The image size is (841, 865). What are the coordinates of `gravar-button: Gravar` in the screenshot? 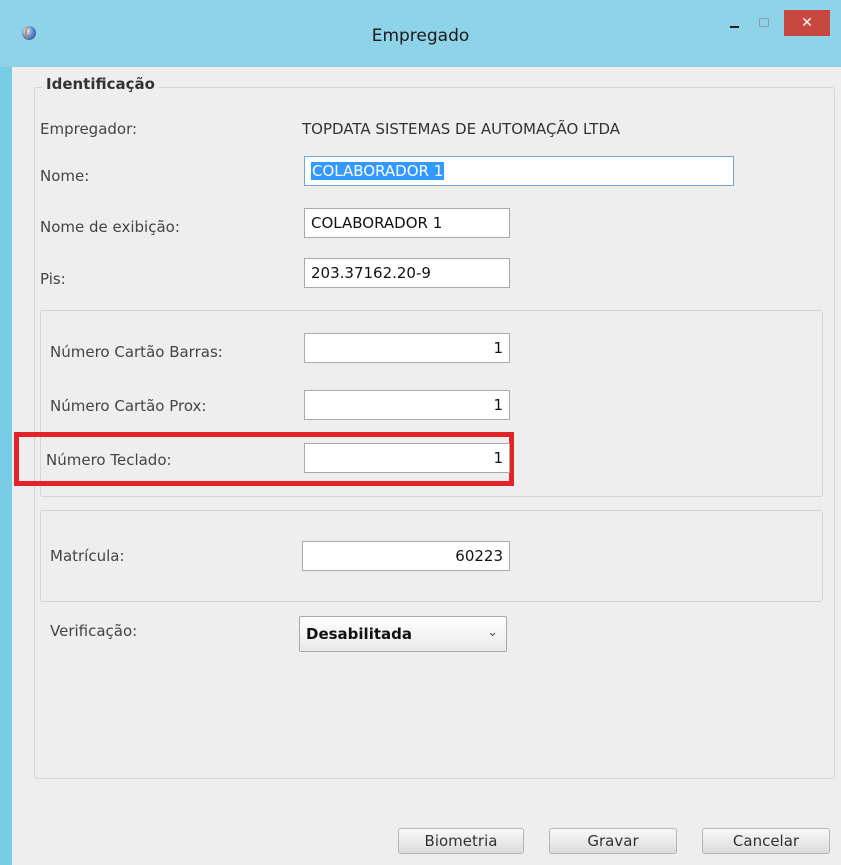 It's located at (613, 841).